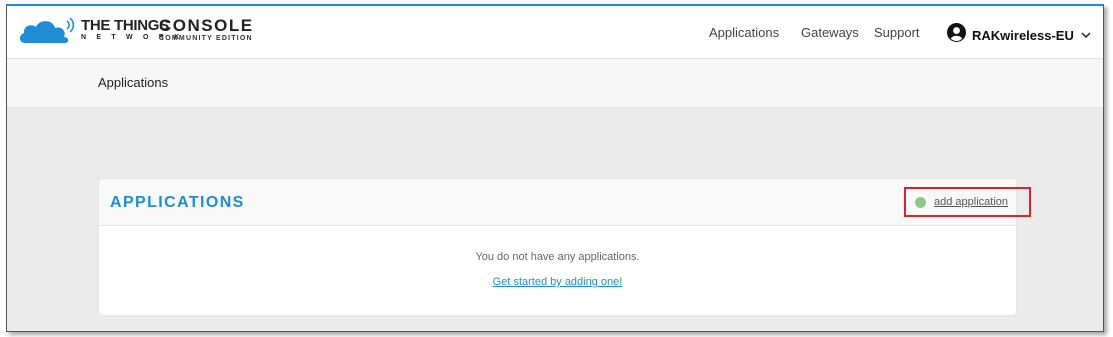 This screenshot has height=337, width=1113. I want to click on add-application-button: add application, so click(967, 202).